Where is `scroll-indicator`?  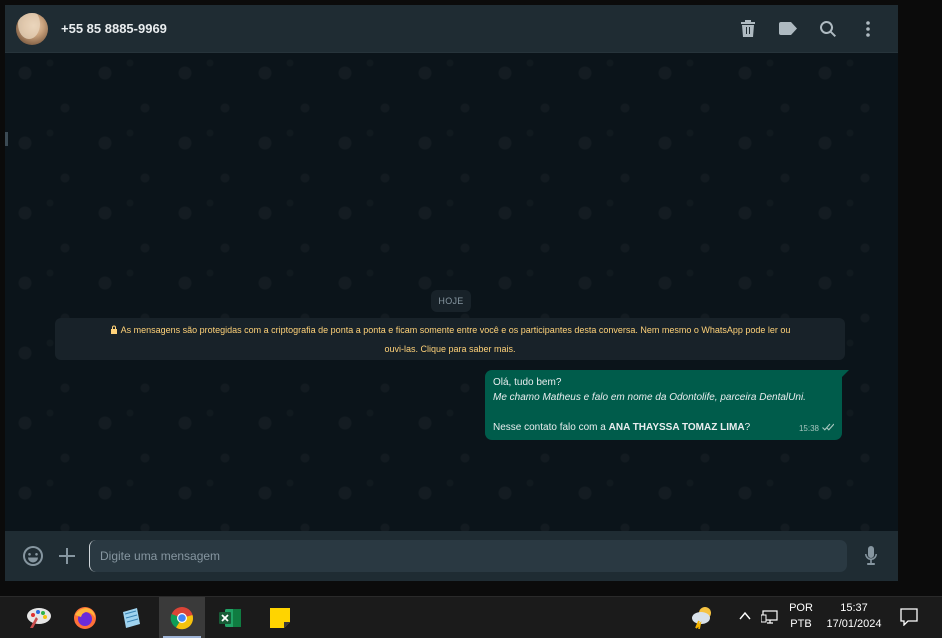 scroll-indicator is located at coordinates (6, 139).